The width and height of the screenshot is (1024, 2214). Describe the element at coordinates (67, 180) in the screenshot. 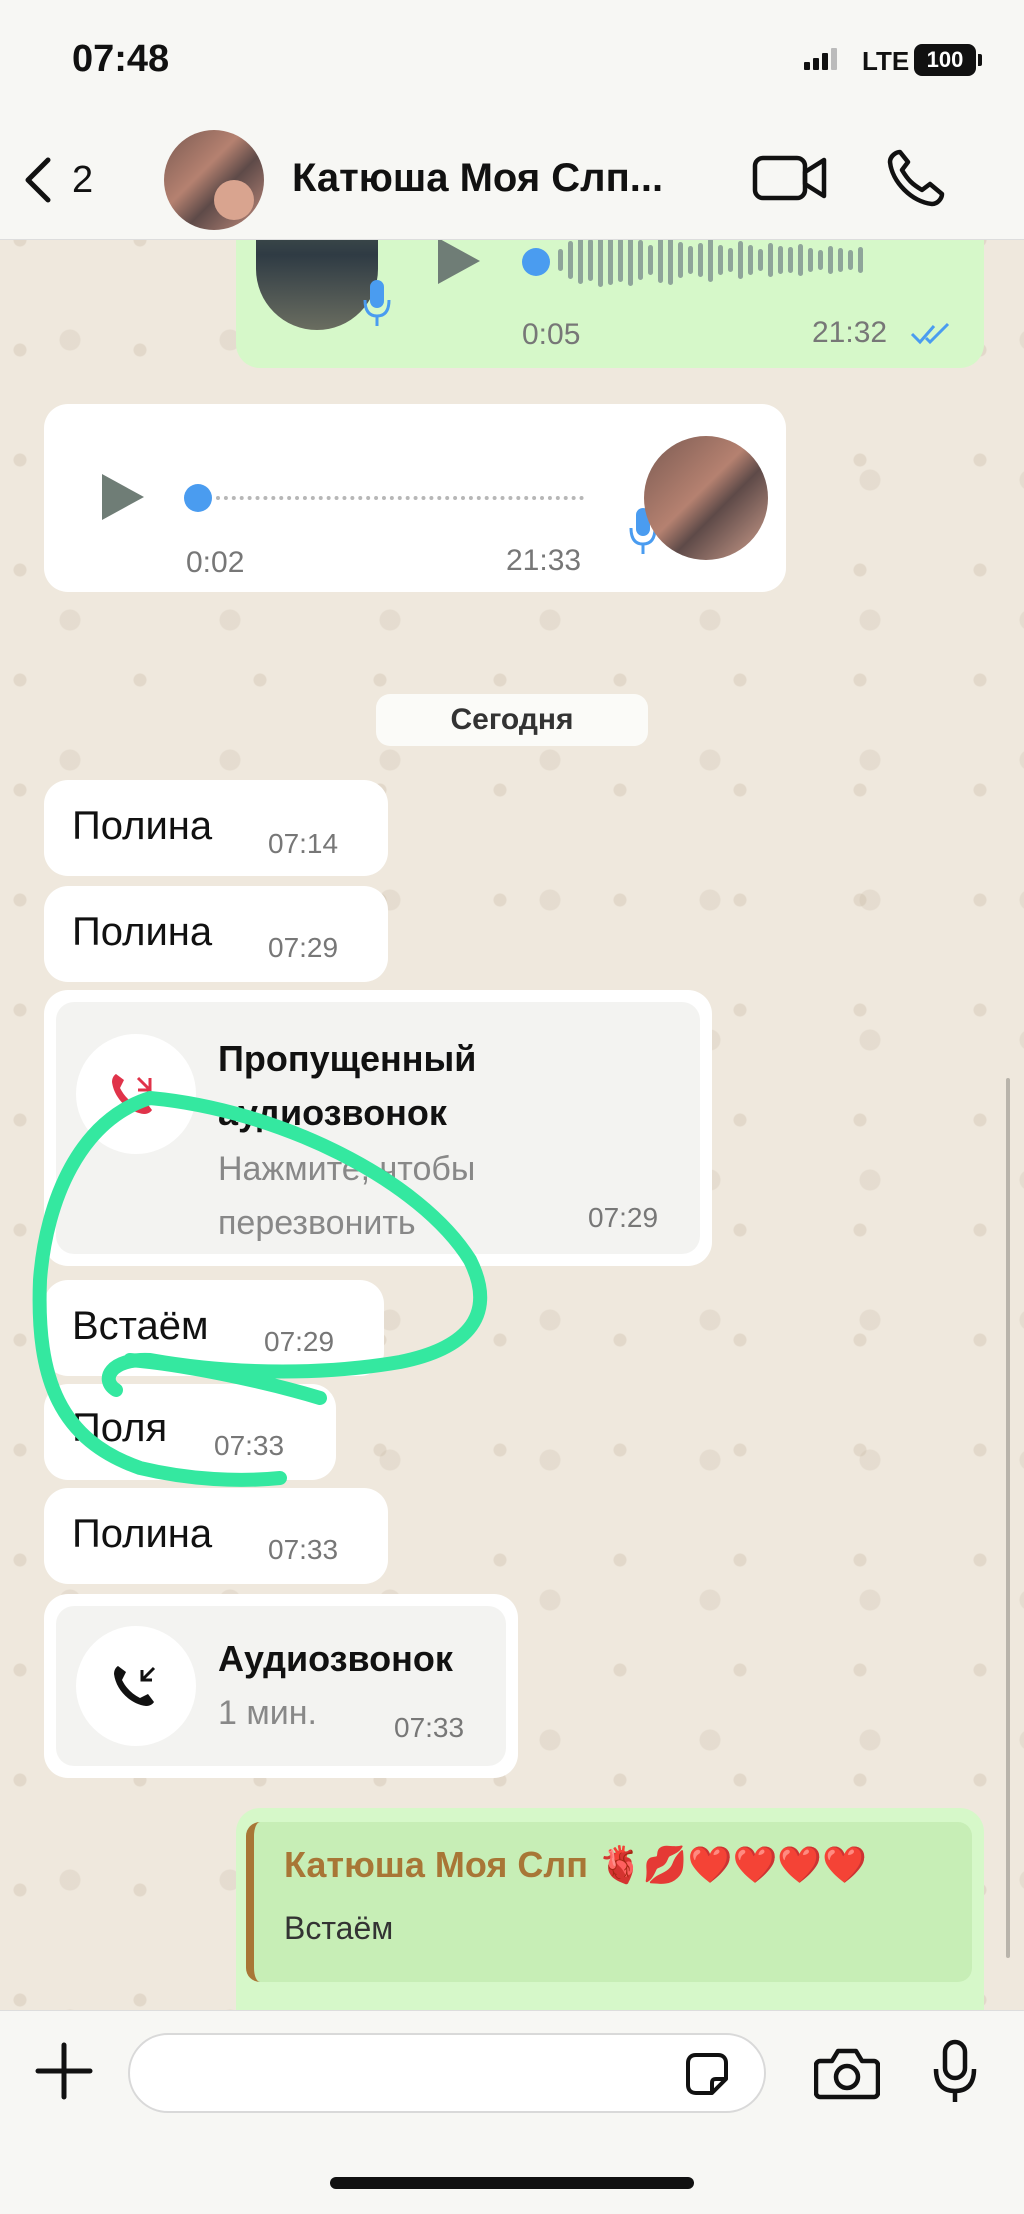

I see `back-button: 2` at that location.